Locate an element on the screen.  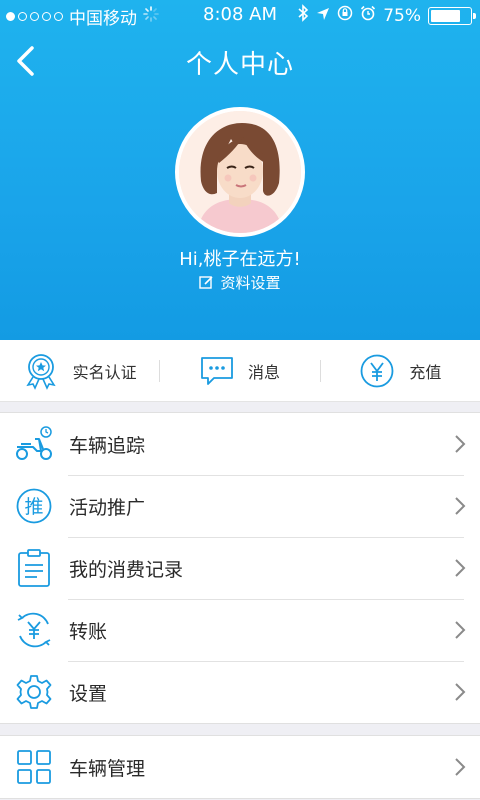
avatar-portrait-icon is located at coordinates (240, 172).